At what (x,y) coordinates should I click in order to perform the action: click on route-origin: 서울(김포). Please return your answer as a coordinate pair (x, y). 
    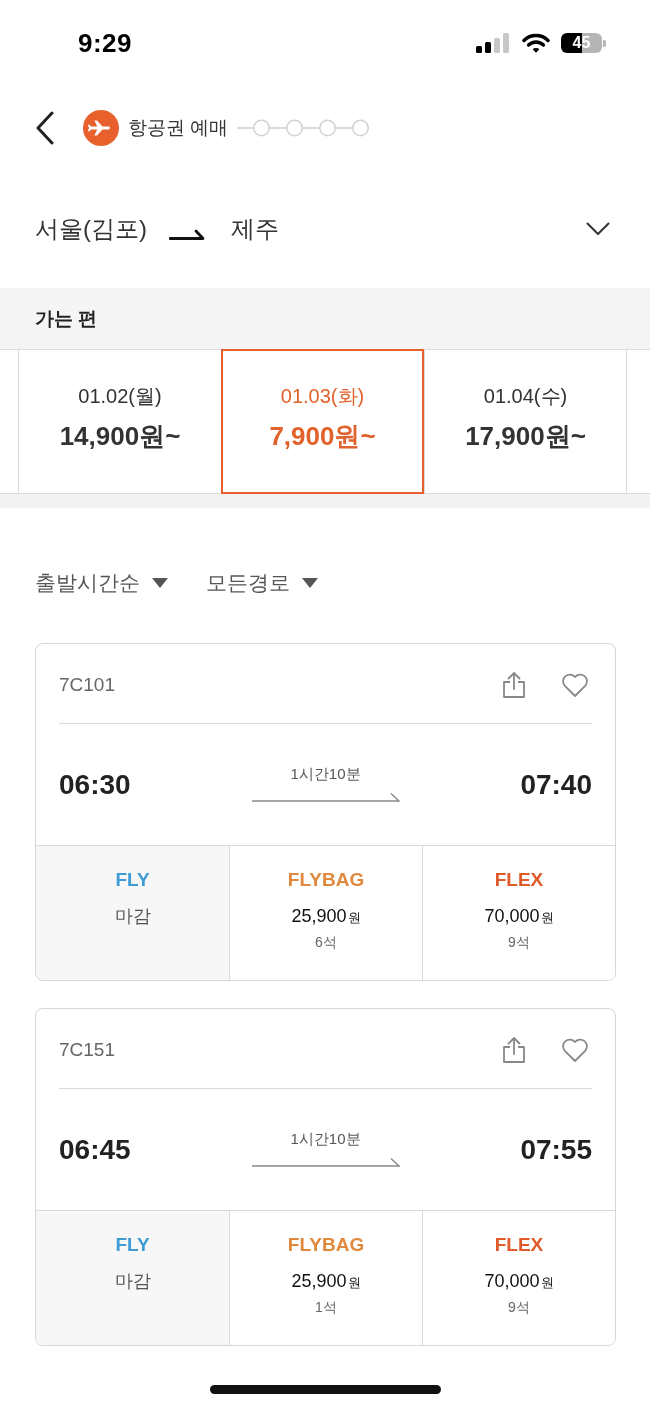
    Looking at the image, I should click on (91, 229).